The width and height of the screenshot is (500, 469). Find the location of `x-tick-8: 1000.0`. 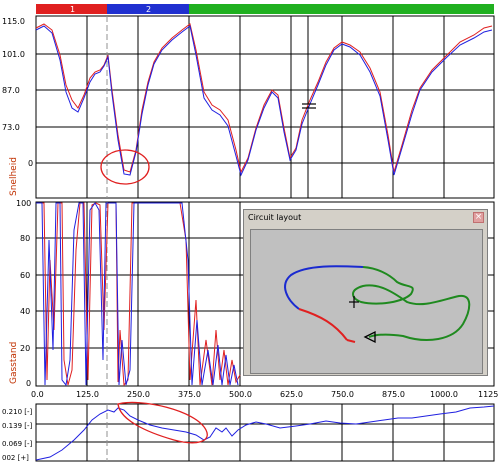

x-tick-8: 1000.0 is located at coordinates (444, 394).